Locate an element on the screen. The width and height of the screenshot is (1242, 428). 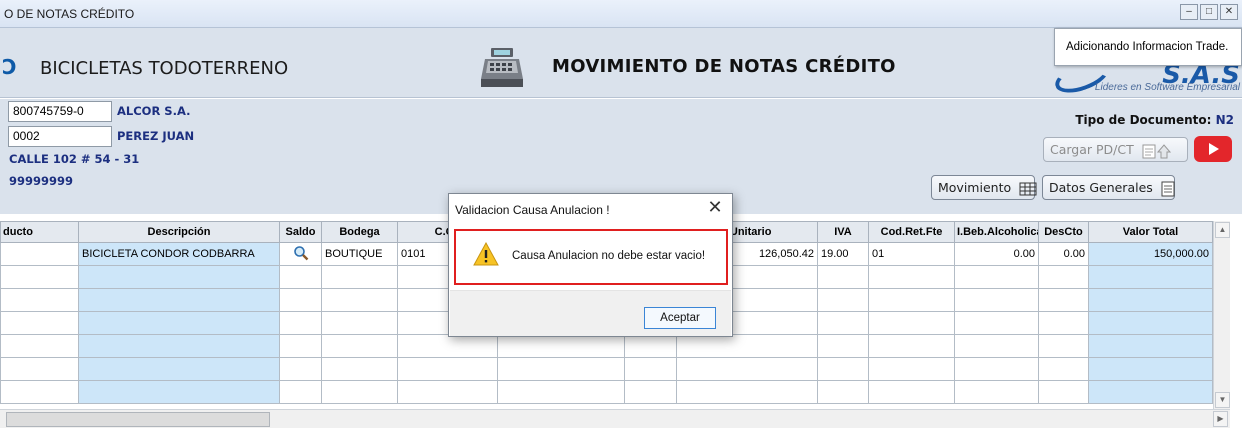
dialog-message-box: Causa Anulacion no debe estar vacio! is located at coordinates (591, 257).